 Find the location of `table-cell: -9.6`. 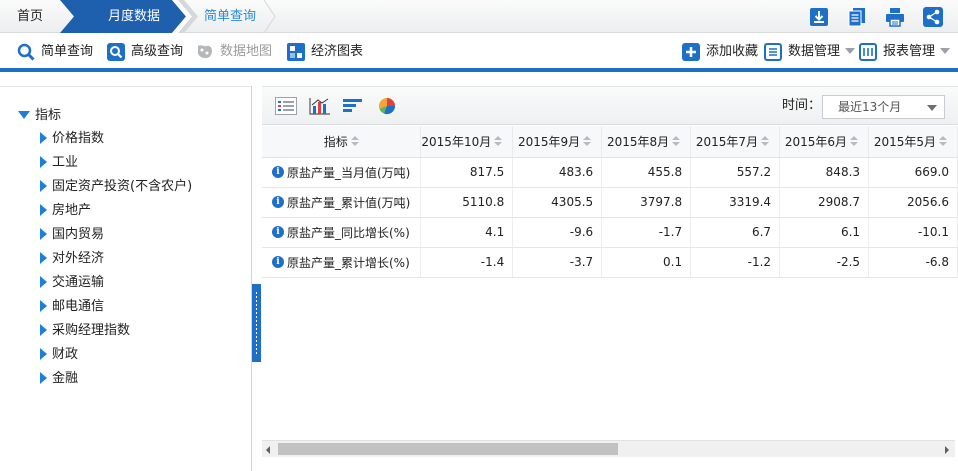

table-cell: -9.6 is located at coordinates (557, 232).